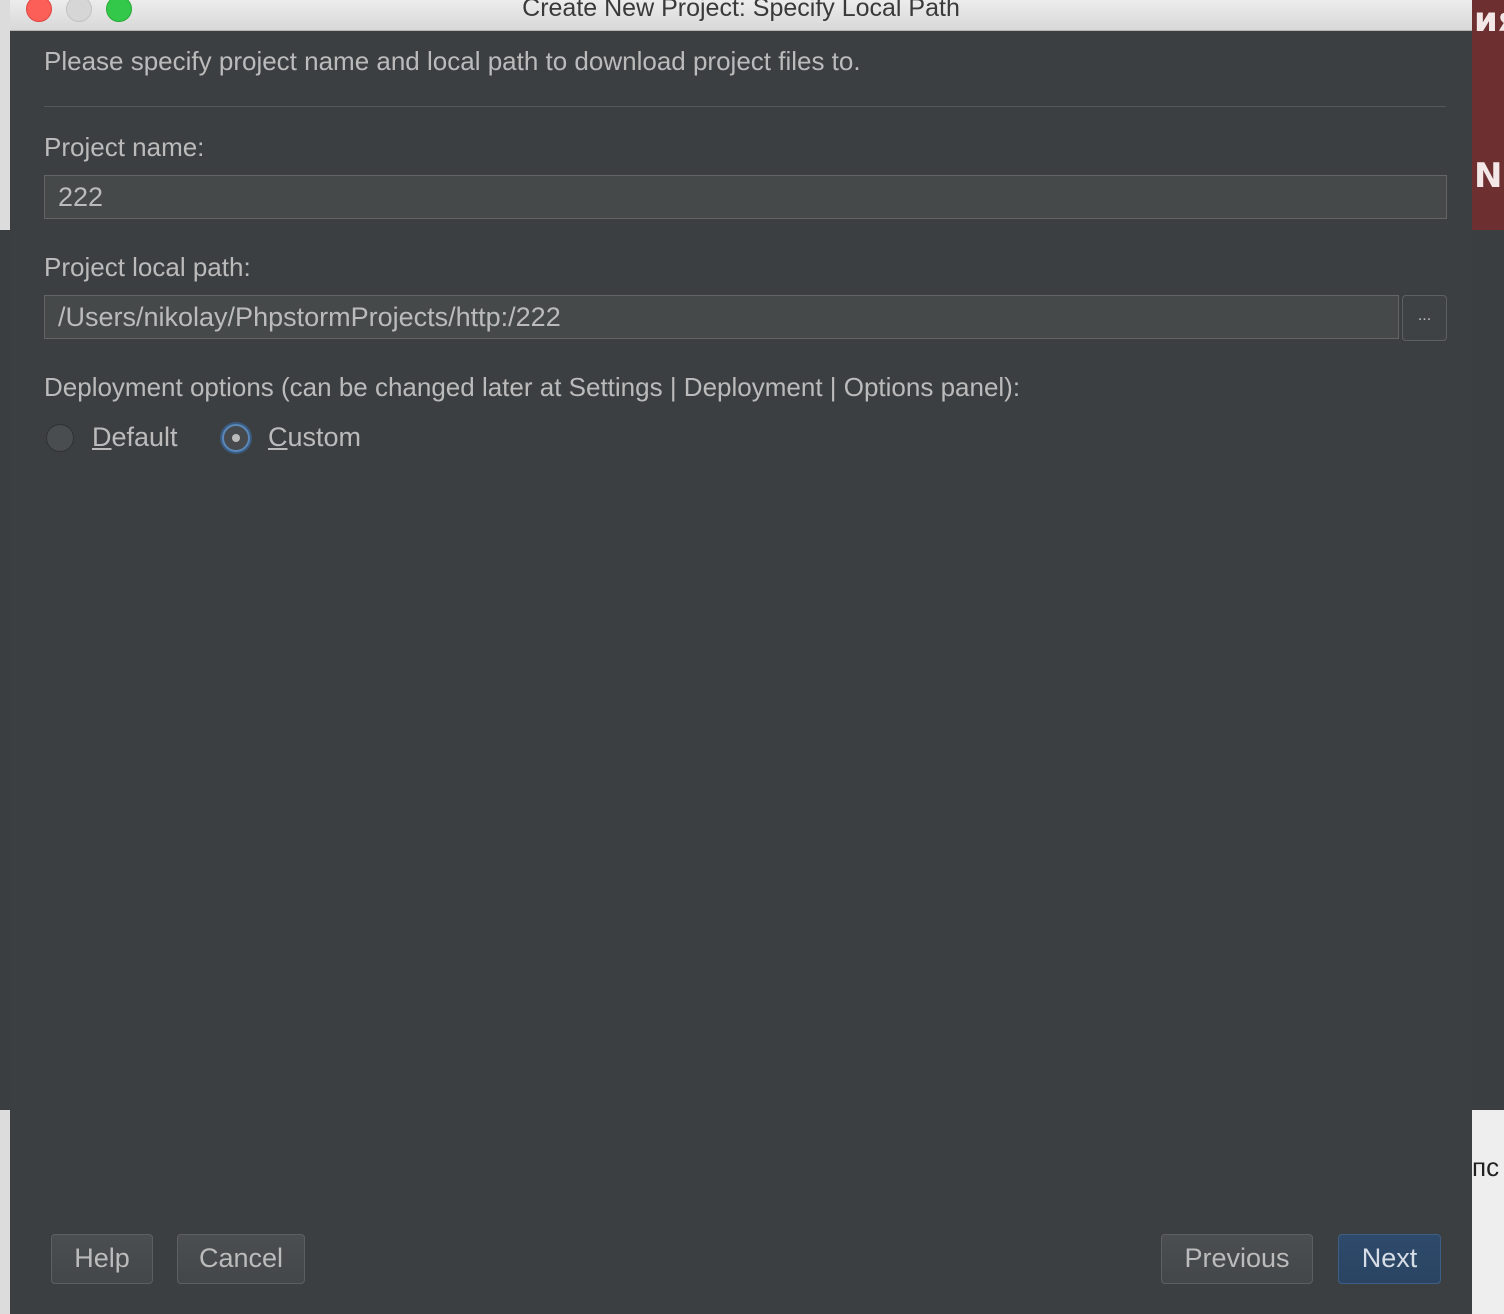 The width and height of the screenshot is (1504, 1314). What do you see at coordinates (1488, 115) in the screenshot?
I see `background-banner: ия ND` at bounding box center [1488, 115].